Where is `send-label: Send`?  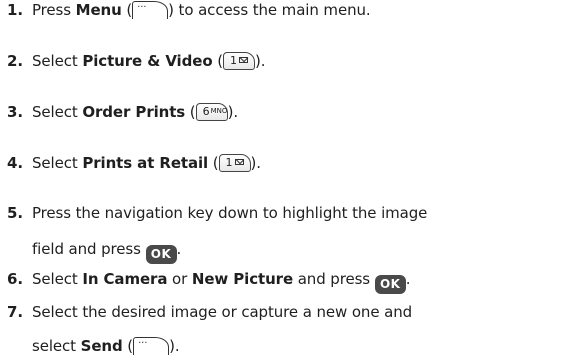
send-label: Send is located at coordinates (101, 346).